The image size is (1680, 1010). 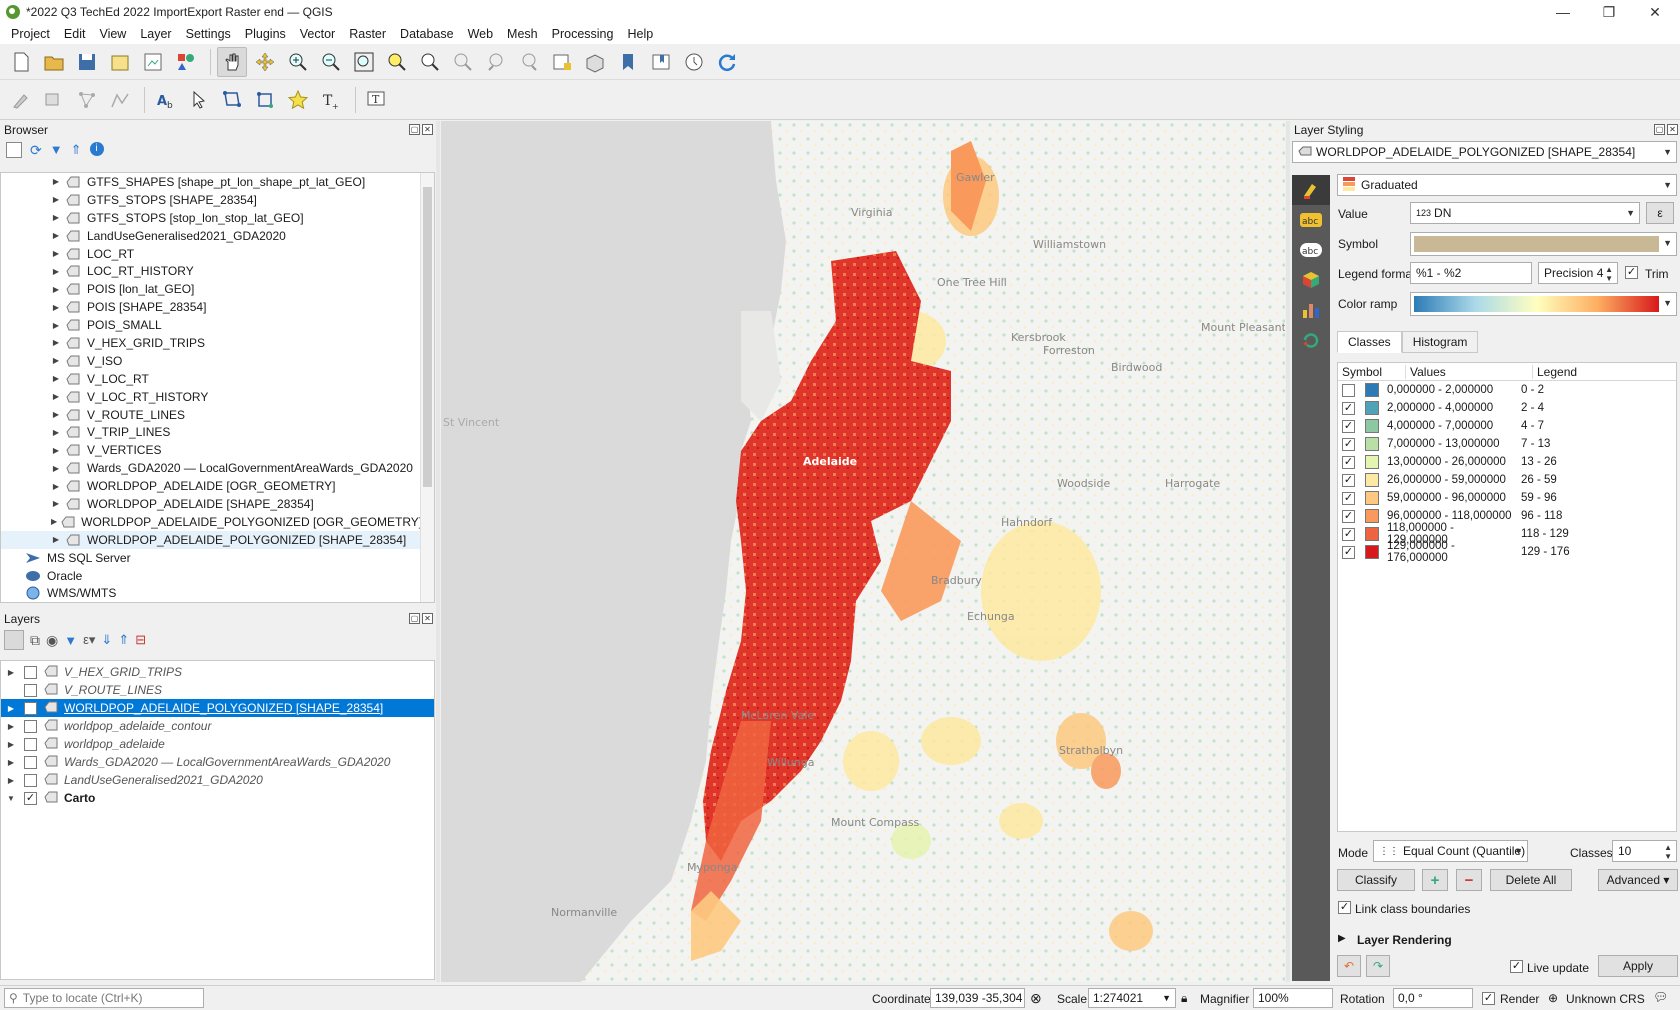 I want to click on tab-histogram: Histogram, so click(x=1440, y=342).